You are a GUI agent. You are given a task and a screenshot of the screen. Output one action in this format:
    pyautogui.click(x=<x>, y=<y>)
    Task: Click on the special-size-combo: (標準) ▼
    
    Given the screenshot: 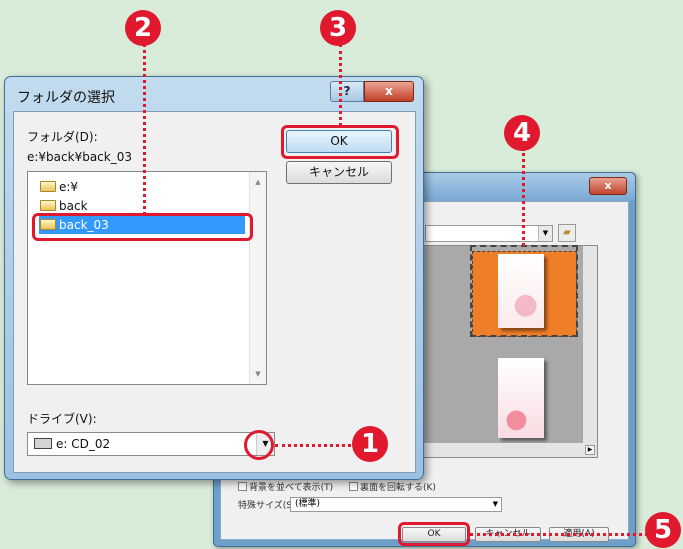 What is the action you would take?
    pyautogui.click(x=396, y=504)
    